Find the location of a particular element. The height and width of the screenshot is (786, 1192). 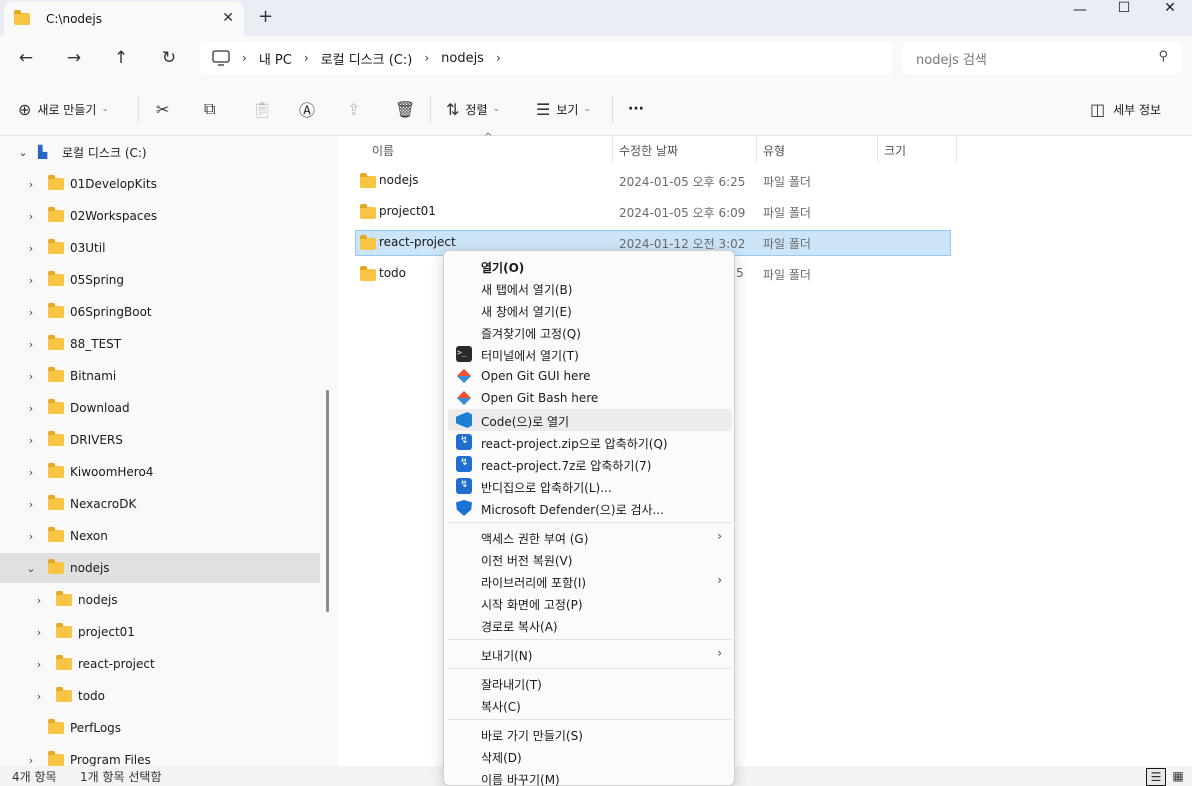

menu-item-compress-7z: react-project.7z로 압축하기(7) is located at coordinates (590, 464).